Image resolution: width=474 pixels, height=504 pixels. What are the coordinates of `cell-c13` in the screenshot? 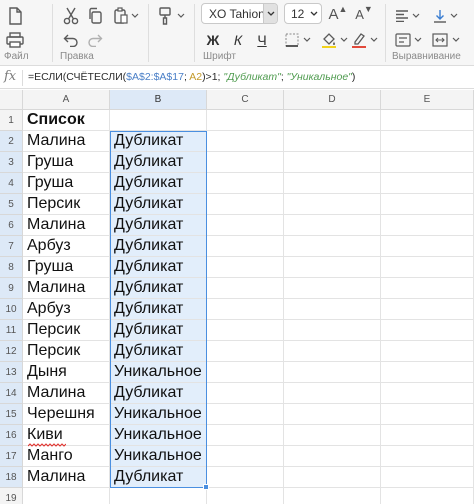 It's located at (245, 372).